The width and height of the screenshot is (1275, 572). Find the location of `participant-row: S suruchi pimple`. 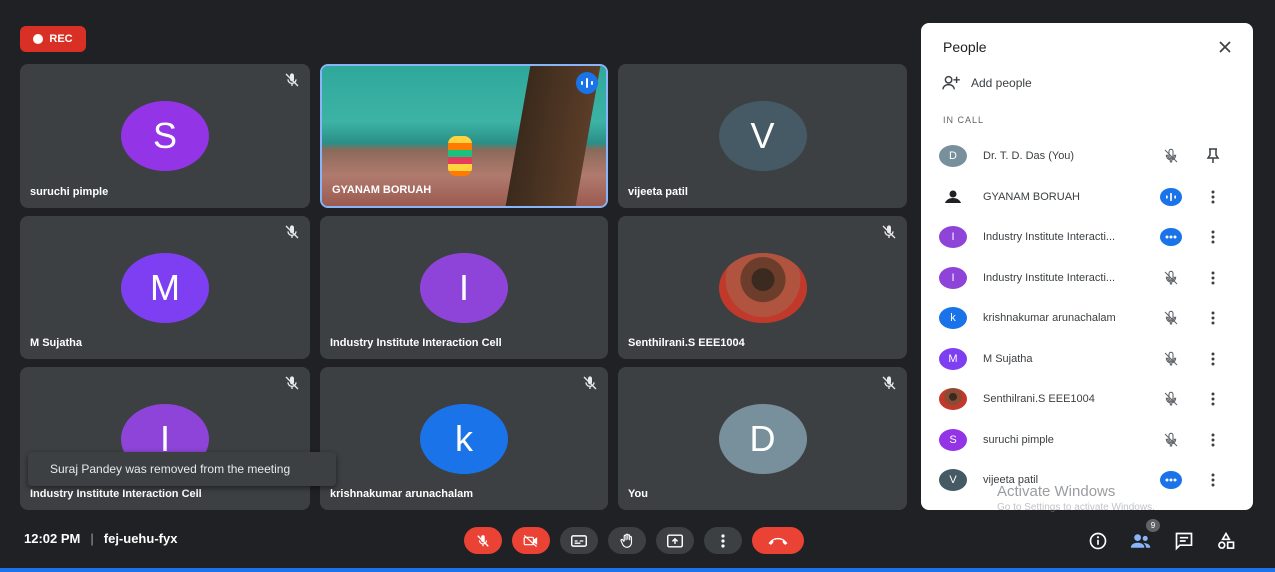

participant-row: S suruchi pimple is located at coordinates (1087, 440).